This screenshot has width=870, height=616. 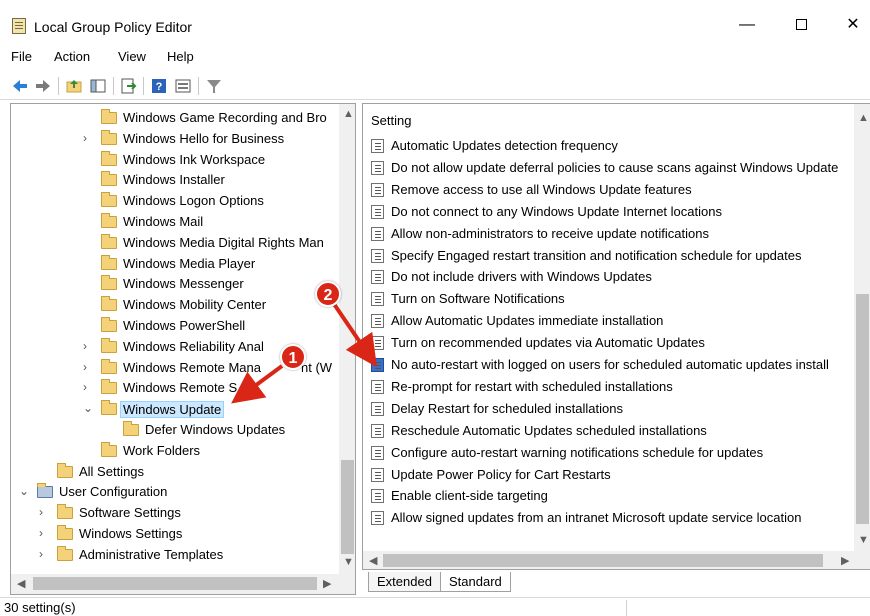 I want to click on tree-item: › Windows Hello for Business, so click(x=207, y=139).